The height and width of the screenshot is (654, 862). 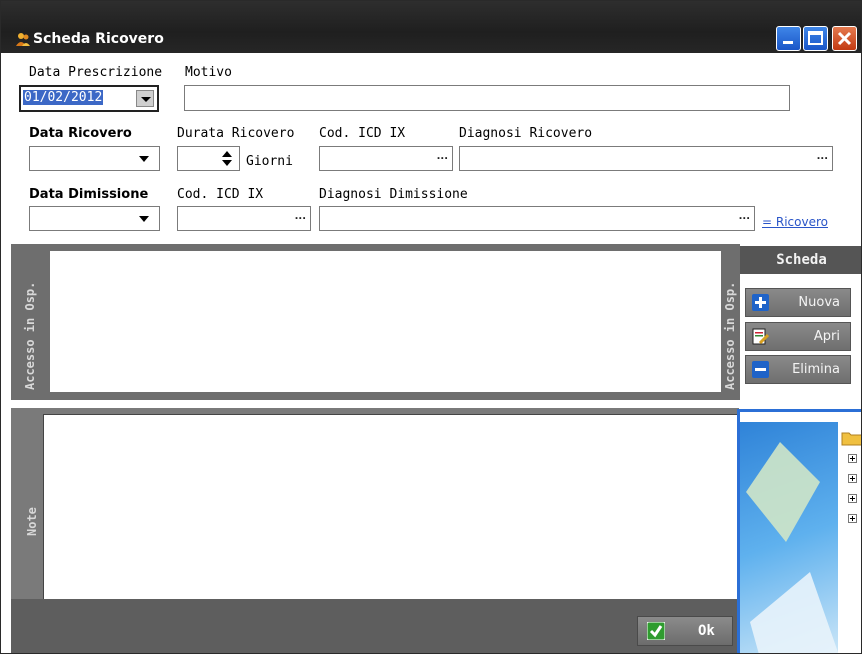 What do you see at coordinates (798, 336) in the screenshot?
I see `apri-button: Apri` at bounding box center [798, 336].